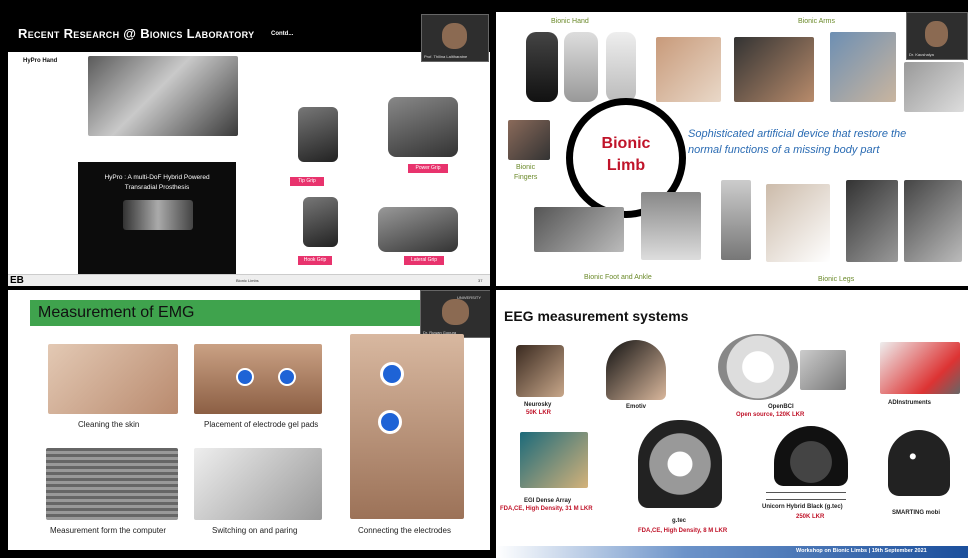  What do you see at coordinates (526, 167) in the screenshot?
I see `label-bionic-fingers-1: Bionic` at bounding box center [526, 167].